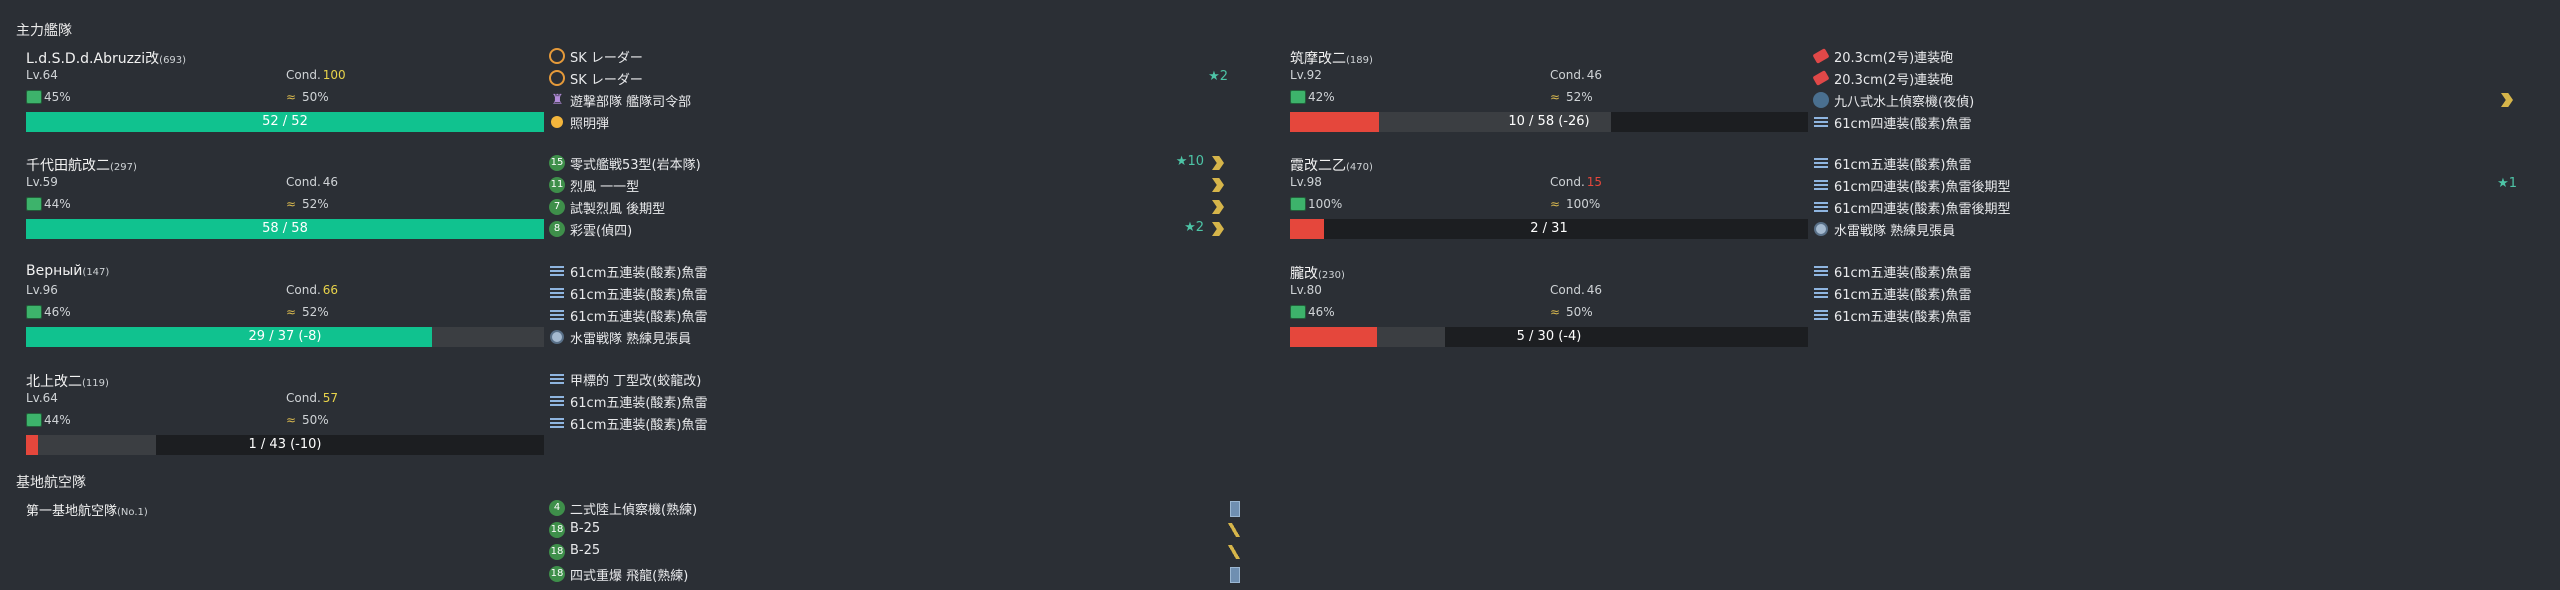  Describe the element at coordinates (1904, 102) in the screenshot. I see `equip-name: 九八式水上偵察機(夜偵)` at that location.